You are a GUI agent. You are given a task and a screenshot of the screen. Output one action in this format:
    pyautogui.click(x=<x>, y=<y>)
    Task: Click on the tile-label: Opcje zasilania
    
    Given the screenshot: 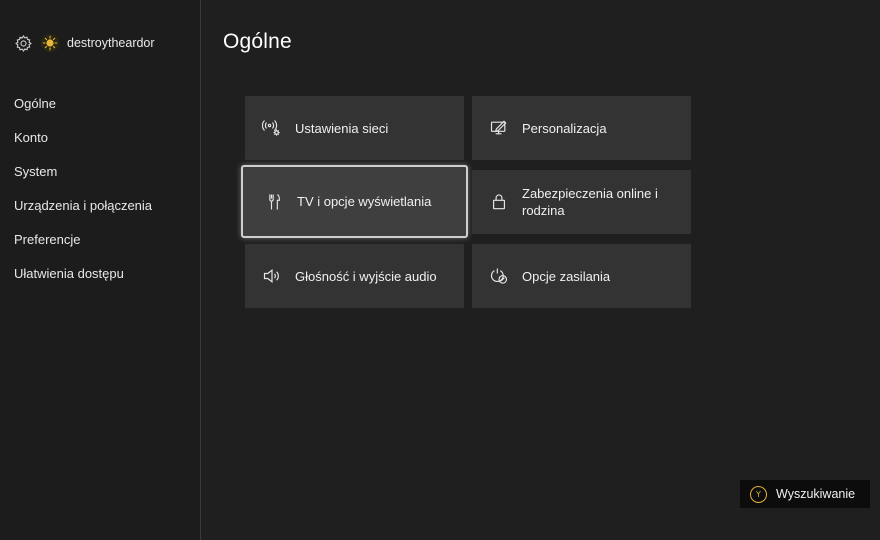 What is the action you would take?
    pyautogui.click(x=566, y=276)
    